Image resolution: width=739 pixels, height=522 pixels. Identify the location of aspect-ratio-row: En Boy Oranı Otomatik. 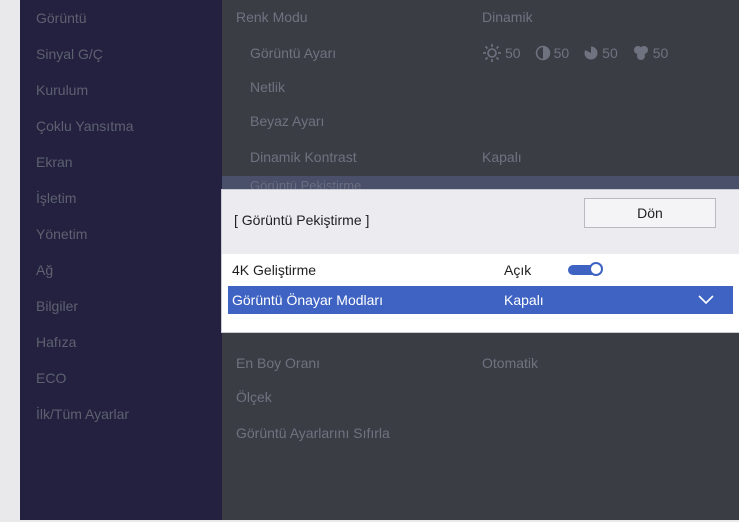
(480, 363).